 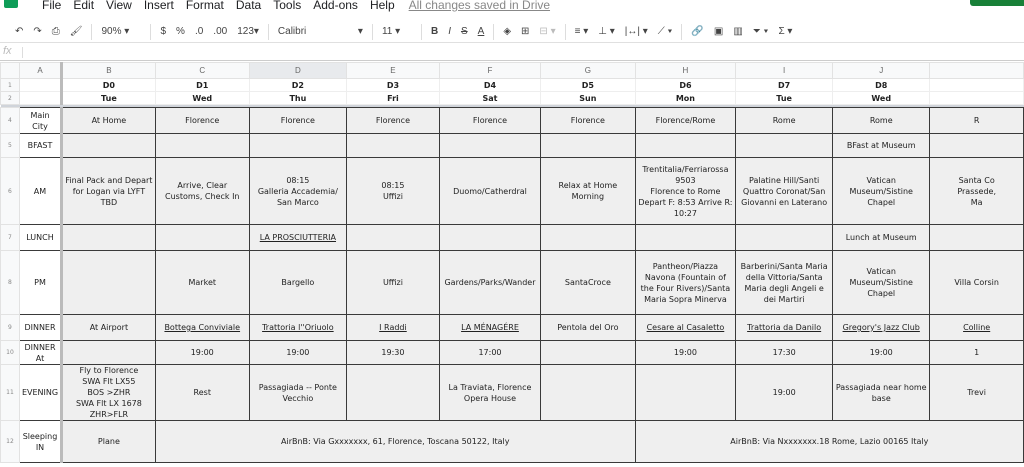 What do you see at coordinates (582, 31) in the screenshot?
I see `horizontal-align-icon: ≡ ▾` at bounding box center [582, 31].